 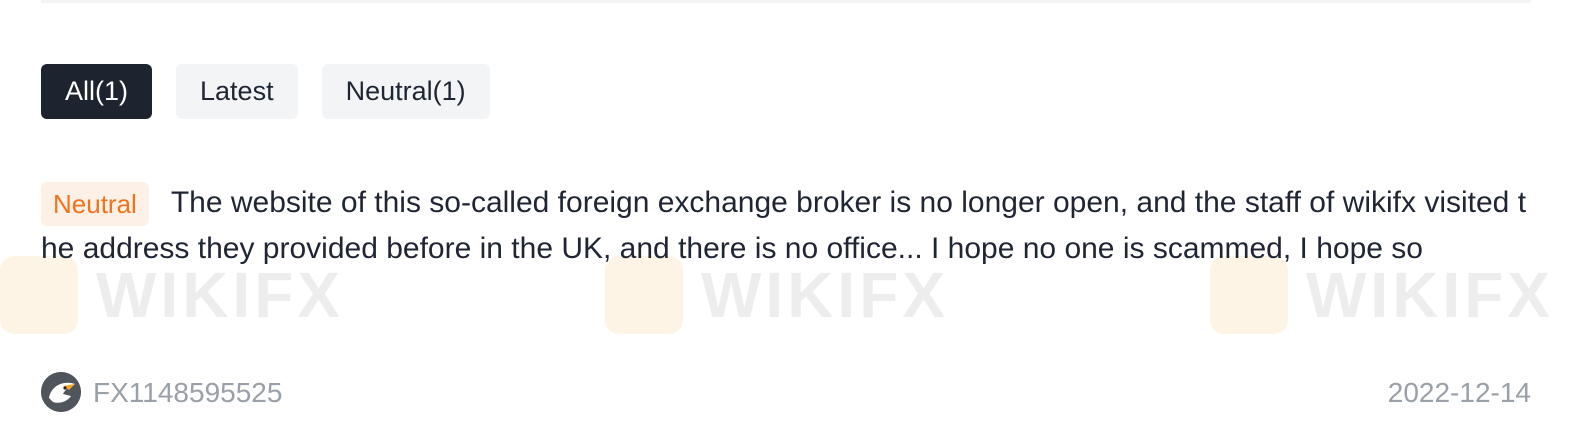 What do you see at coordinates (237, 91) in the screenshot?
I see `tab-latest: Latest` at bounding box center [237, 91].